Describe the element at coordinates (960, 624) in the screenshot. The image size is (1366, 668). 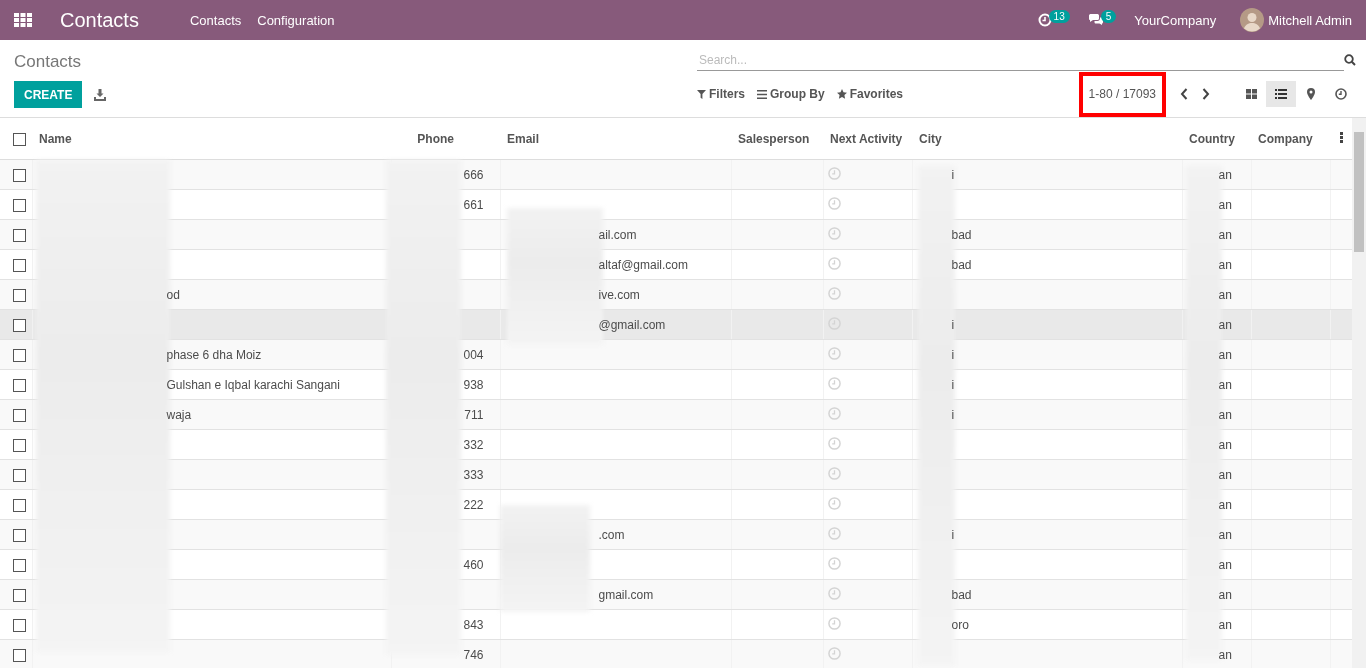
I see `city-cell: oro` at that location.